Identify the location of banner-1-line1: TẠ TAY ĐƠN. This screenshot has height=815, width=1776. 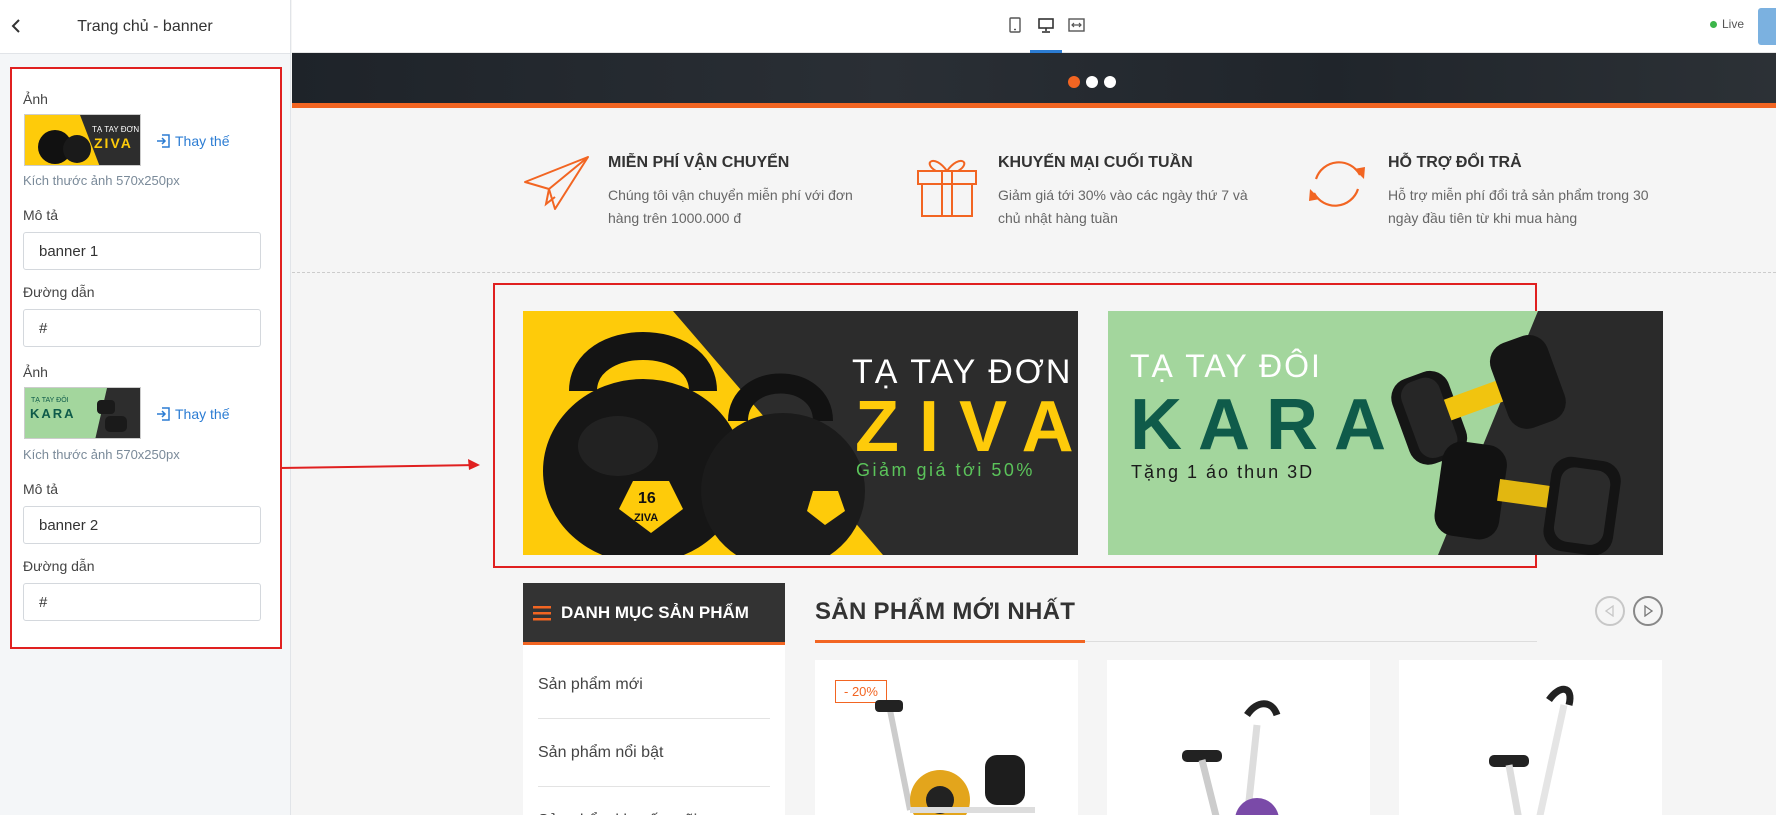
(962, 372).